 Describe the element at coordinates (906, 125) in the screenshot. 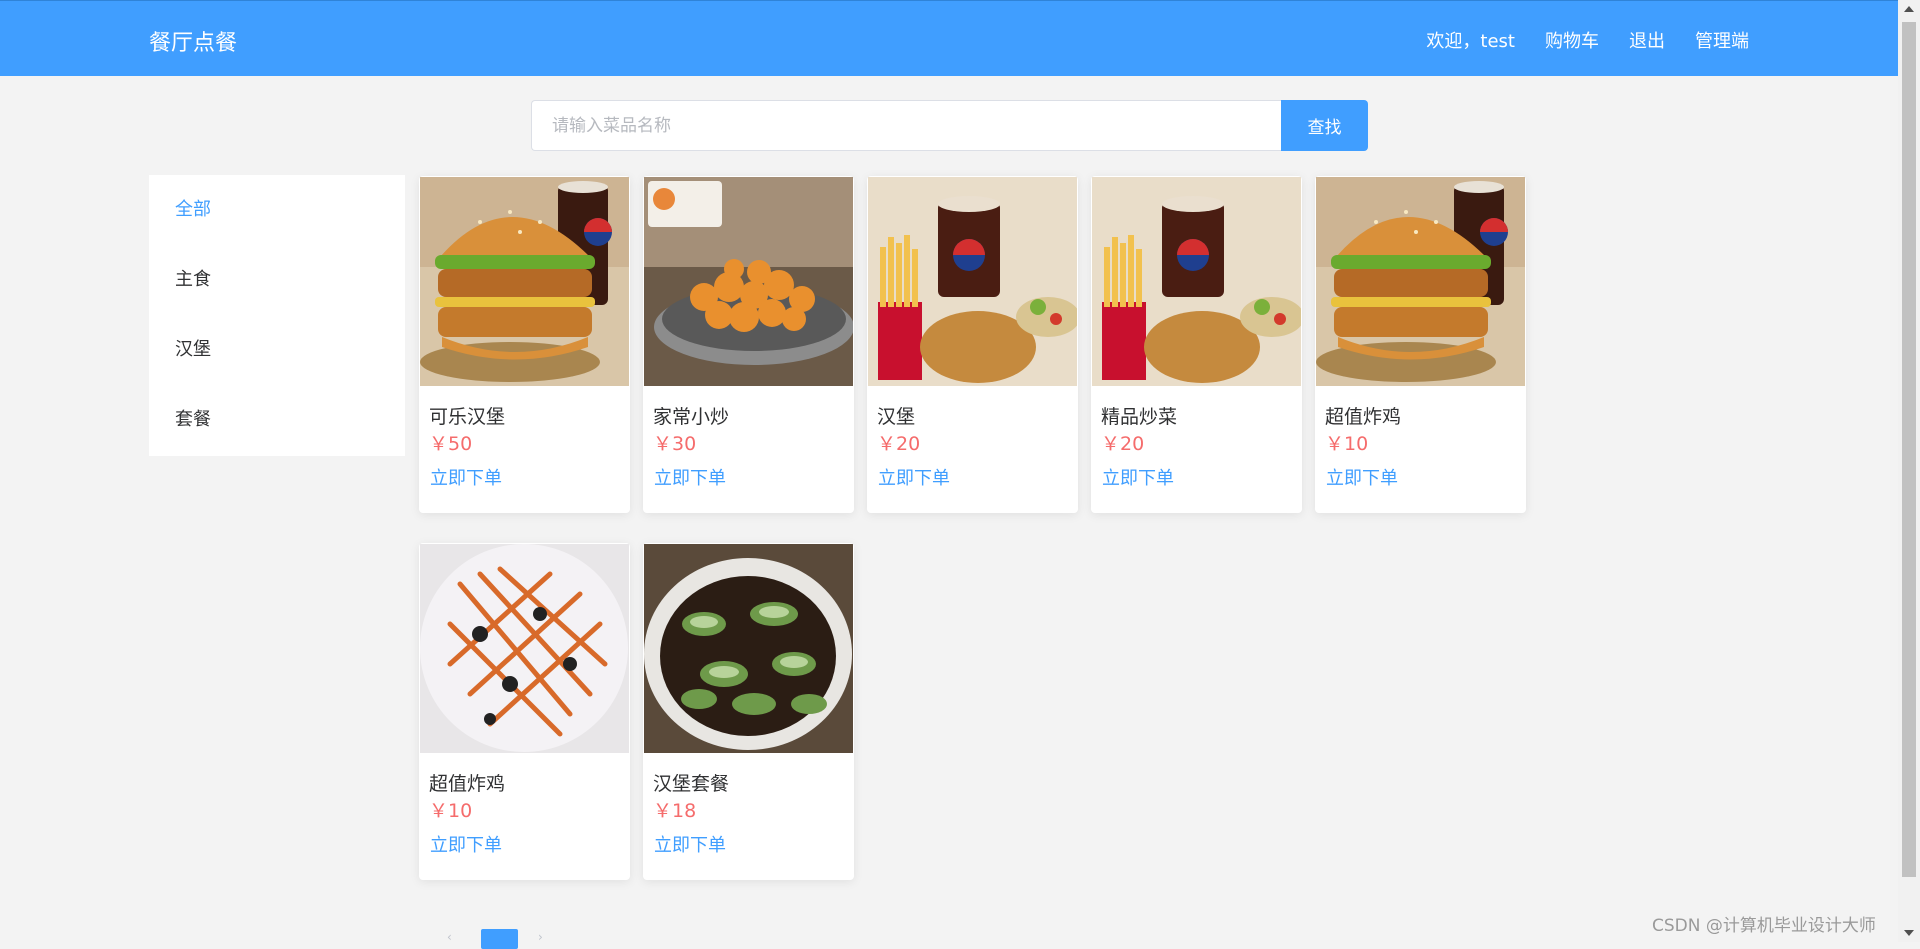

I see `search-input` at that location.